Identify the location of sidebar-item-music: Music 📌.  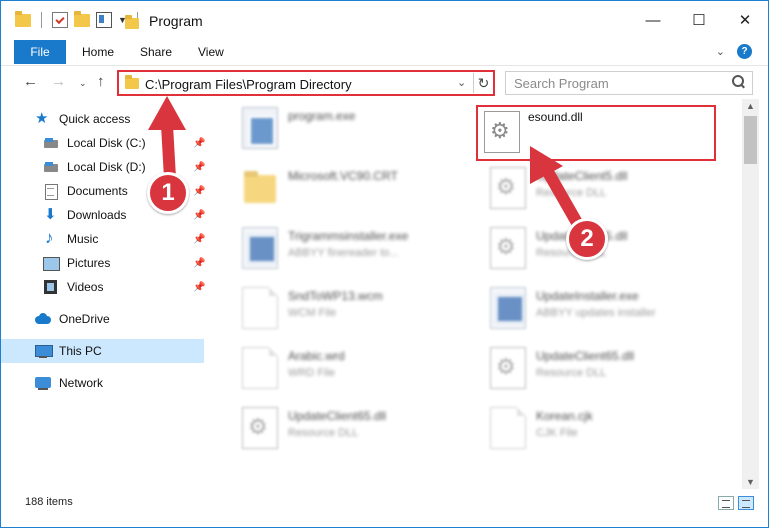
(103, 239).